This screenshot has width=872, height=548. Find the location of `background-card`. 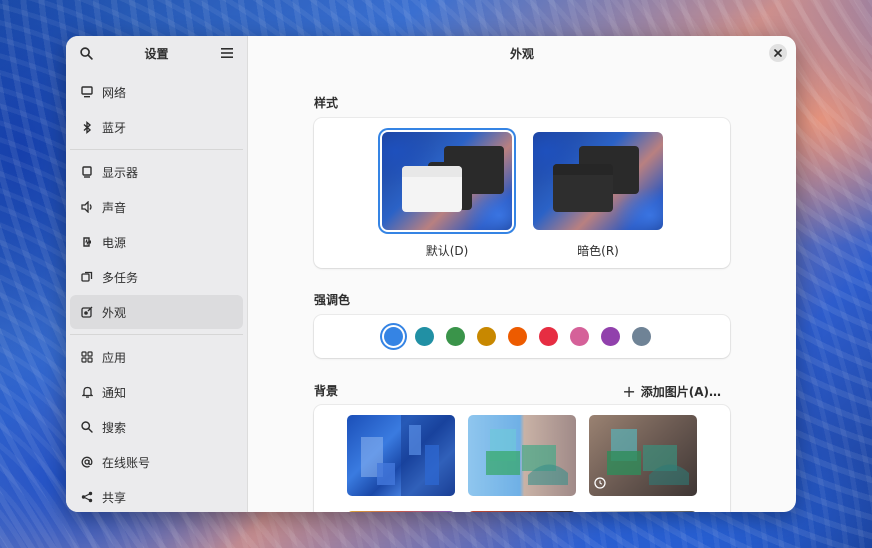

background-card is located at coordinates (522, 458).